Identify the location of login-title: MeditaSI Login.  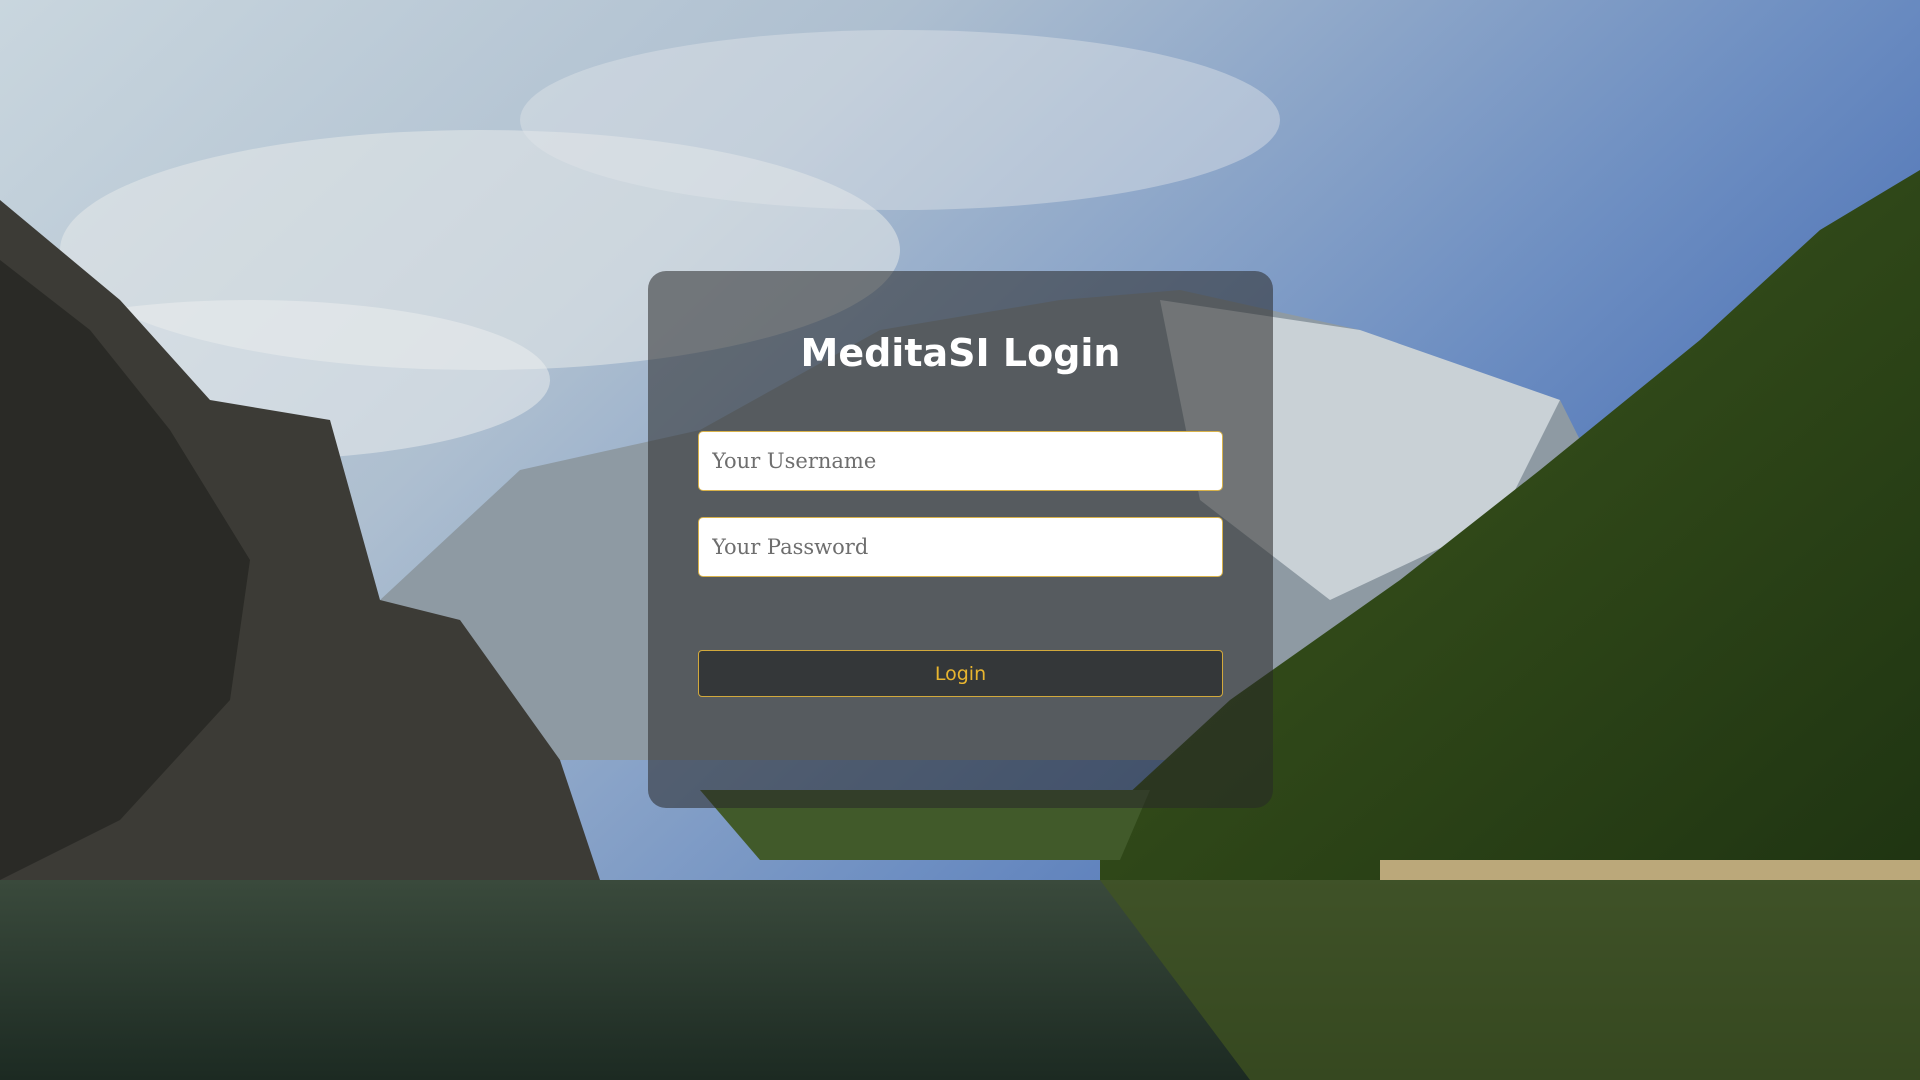
(960, 353).